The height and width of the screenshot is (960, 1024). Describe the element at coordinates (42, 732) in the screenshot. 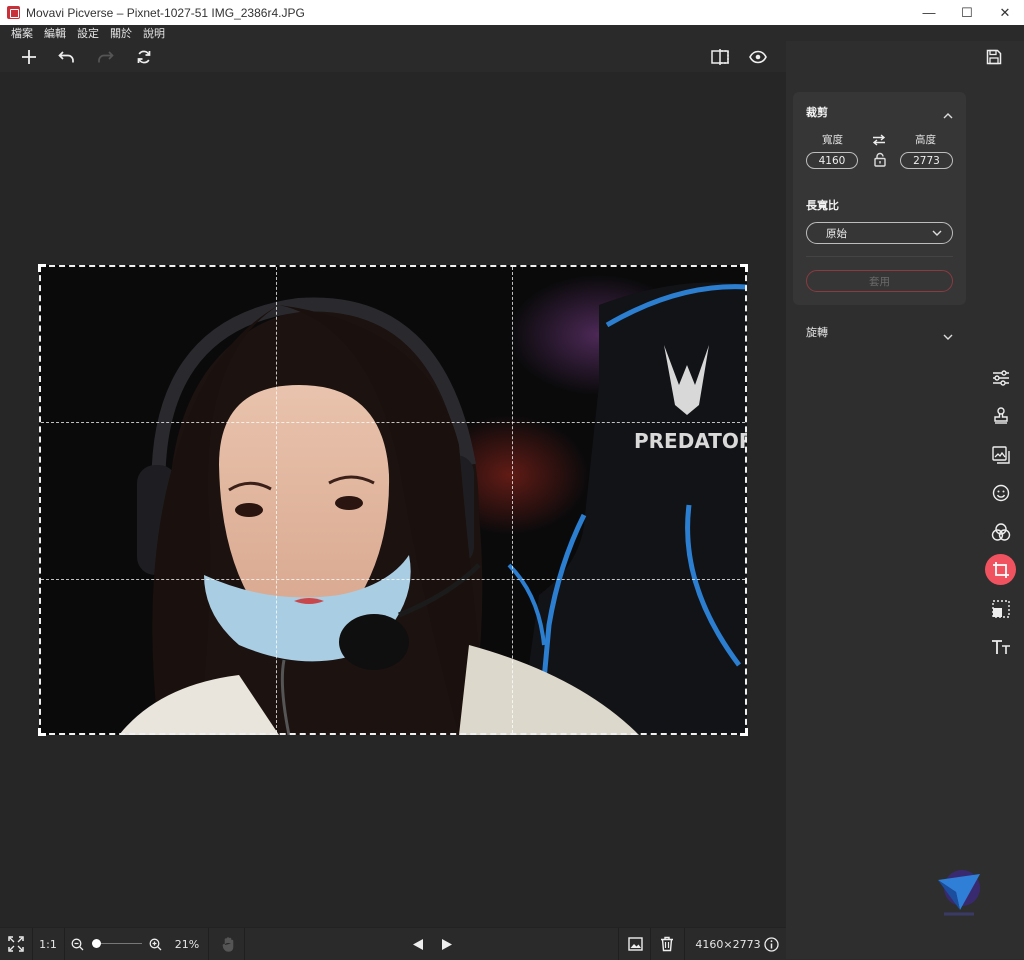

I see `crop-handle-bottom-left` at that location.